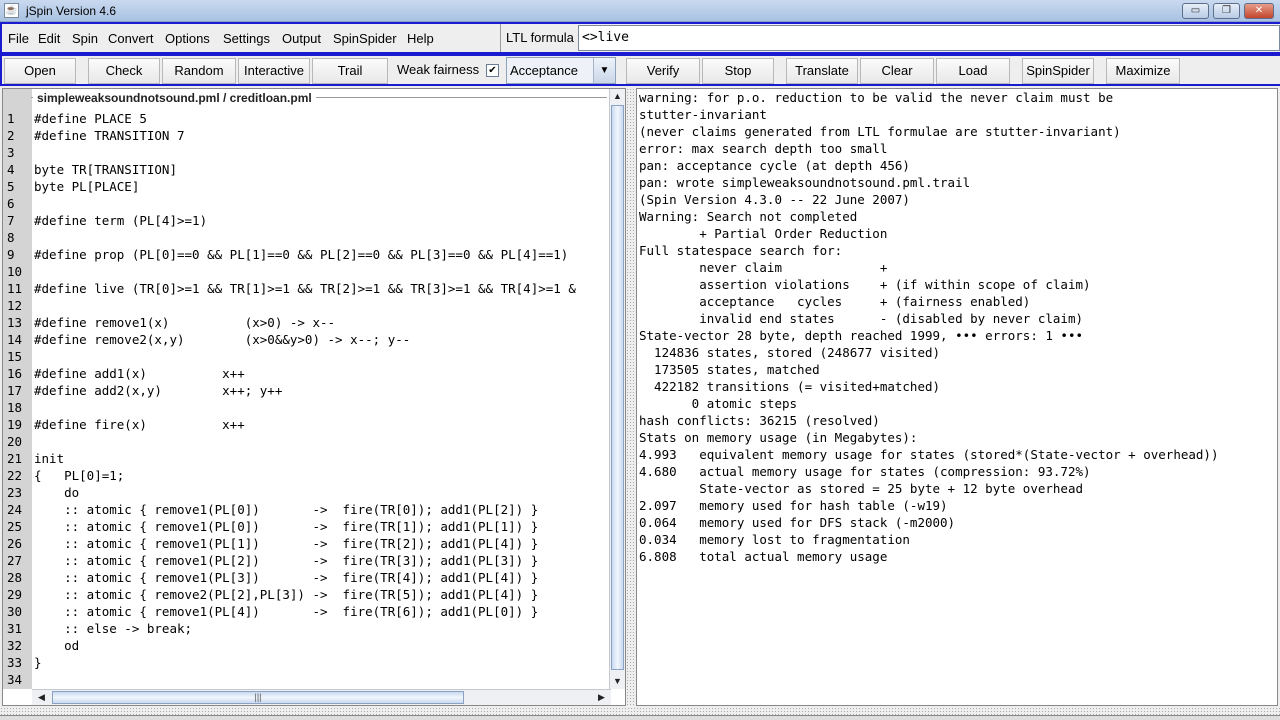 The width and height of the screenshot is (1280, 720). What do you see at coordinates (307, 186) in the screenshot?
I see `code-line: 5 byte PL[PLACE]` at bounding box center [307, 186].